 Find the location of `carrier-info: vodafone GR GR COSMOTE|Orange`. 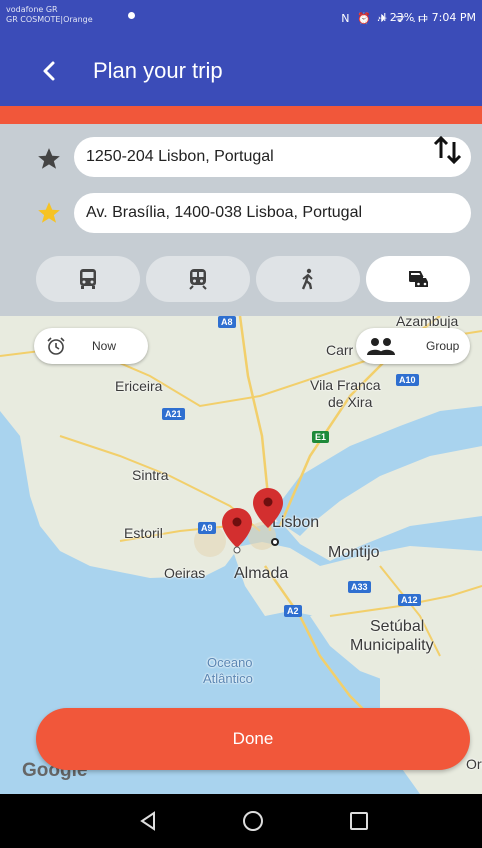

carrier-info: vodafone GR GR COSMOTE|Orange is located at coordinates (49, 15).